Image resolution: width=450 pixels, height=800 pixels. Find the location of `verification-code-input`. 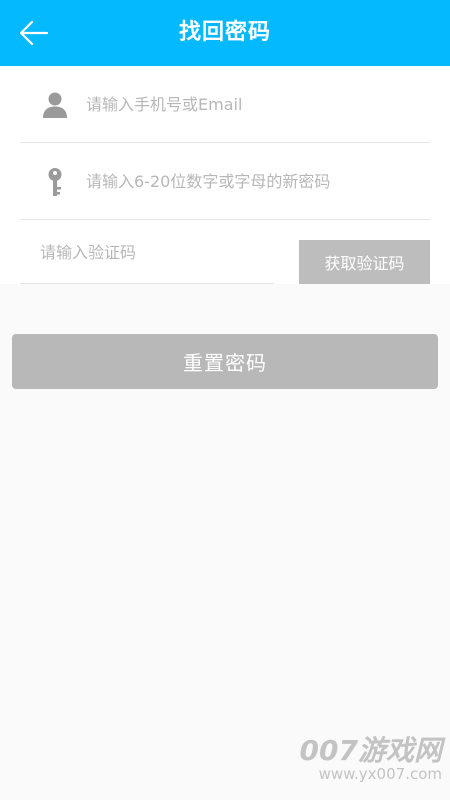

verification-code-input is located at coordinates (157, 252).